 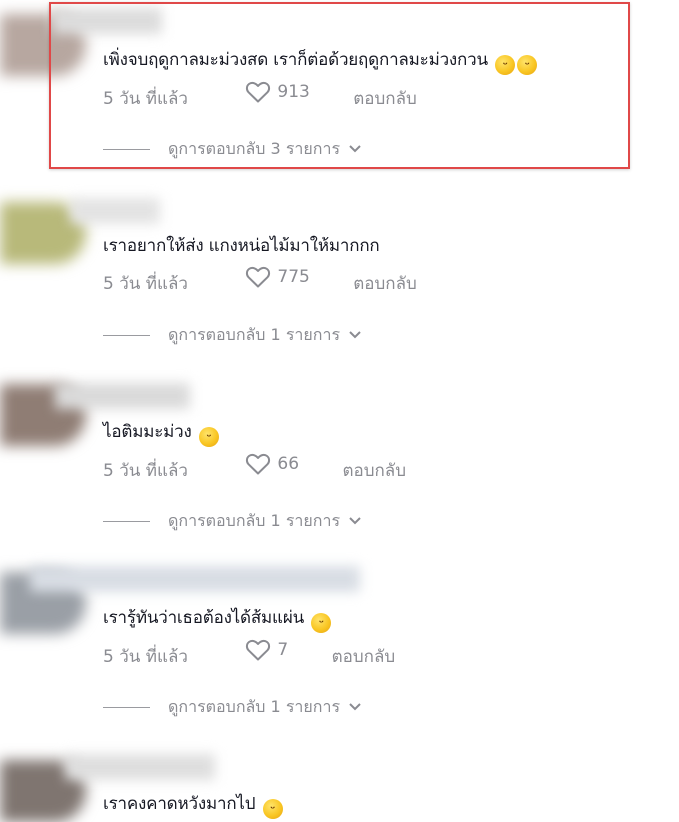 I want to click on comment-text: เราคงคาดหวังมากไป ᵕ, so click(x=193, y=805).